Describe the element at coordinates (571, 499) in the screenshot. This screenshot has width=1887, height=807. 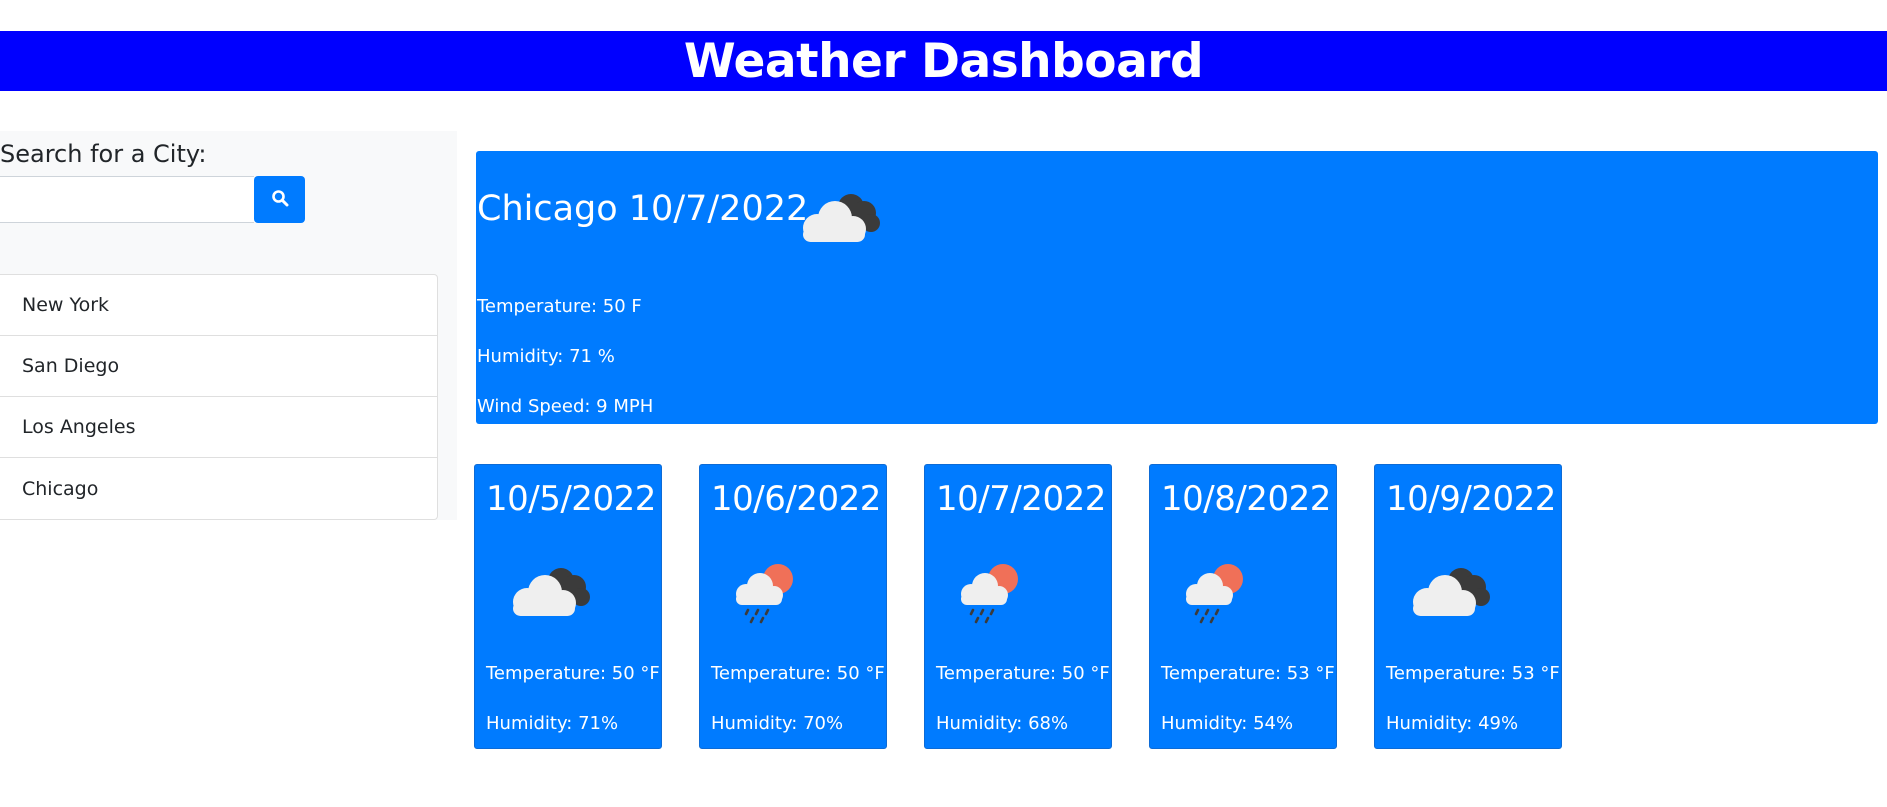
I see `forecast-date: 10/5/2022` at that location.